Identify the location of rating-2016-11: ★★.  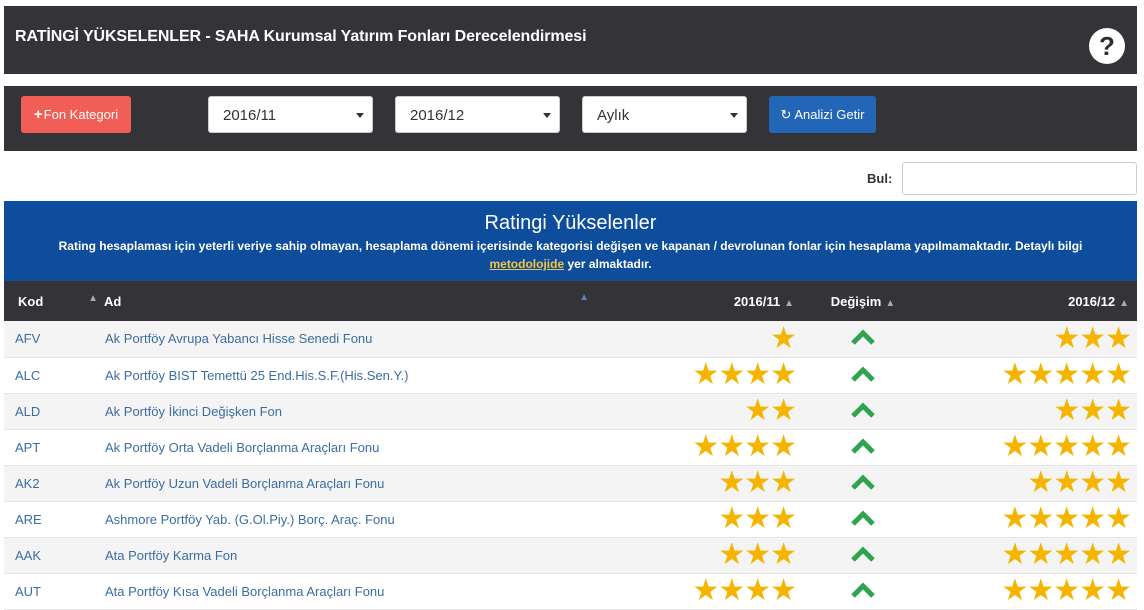
(770, 410).